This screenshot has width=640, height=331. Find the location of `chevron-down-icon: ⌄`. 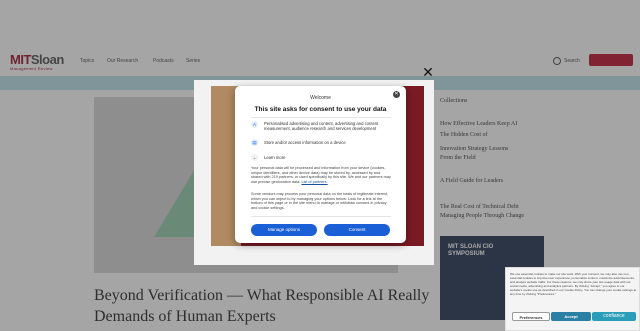

chevron-down-icon: ⌄ is located at coordinates (254, 157).